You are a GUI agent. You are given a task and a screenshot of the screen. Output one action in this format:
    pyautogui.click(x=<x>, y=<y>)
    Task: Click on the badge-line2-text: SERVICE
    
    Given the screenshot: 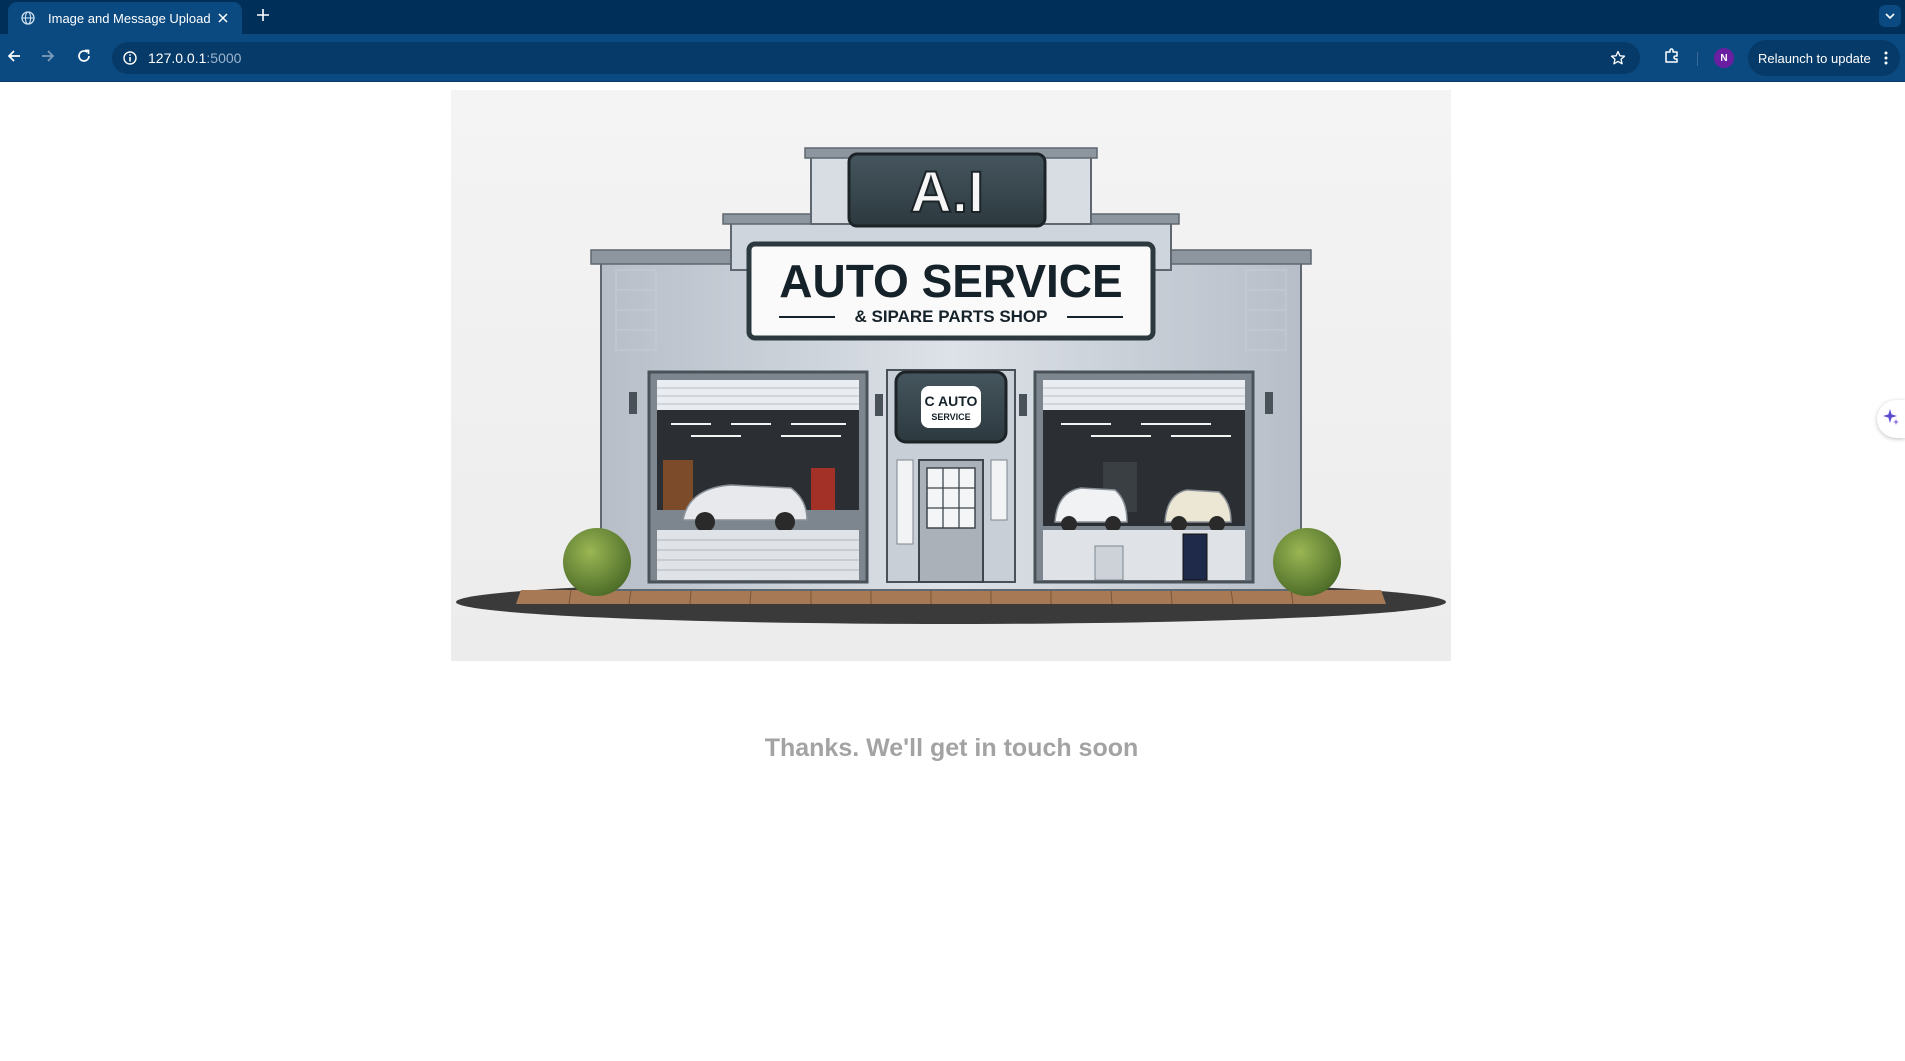 What is the action you would take?
    pyautogui.click(x=950, y=417)
    